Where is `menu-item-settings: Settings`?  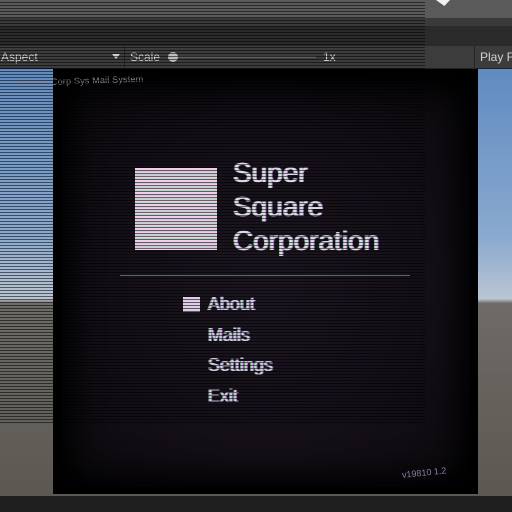
menu-item-settings: Settings is located at coordinates (240, 365).